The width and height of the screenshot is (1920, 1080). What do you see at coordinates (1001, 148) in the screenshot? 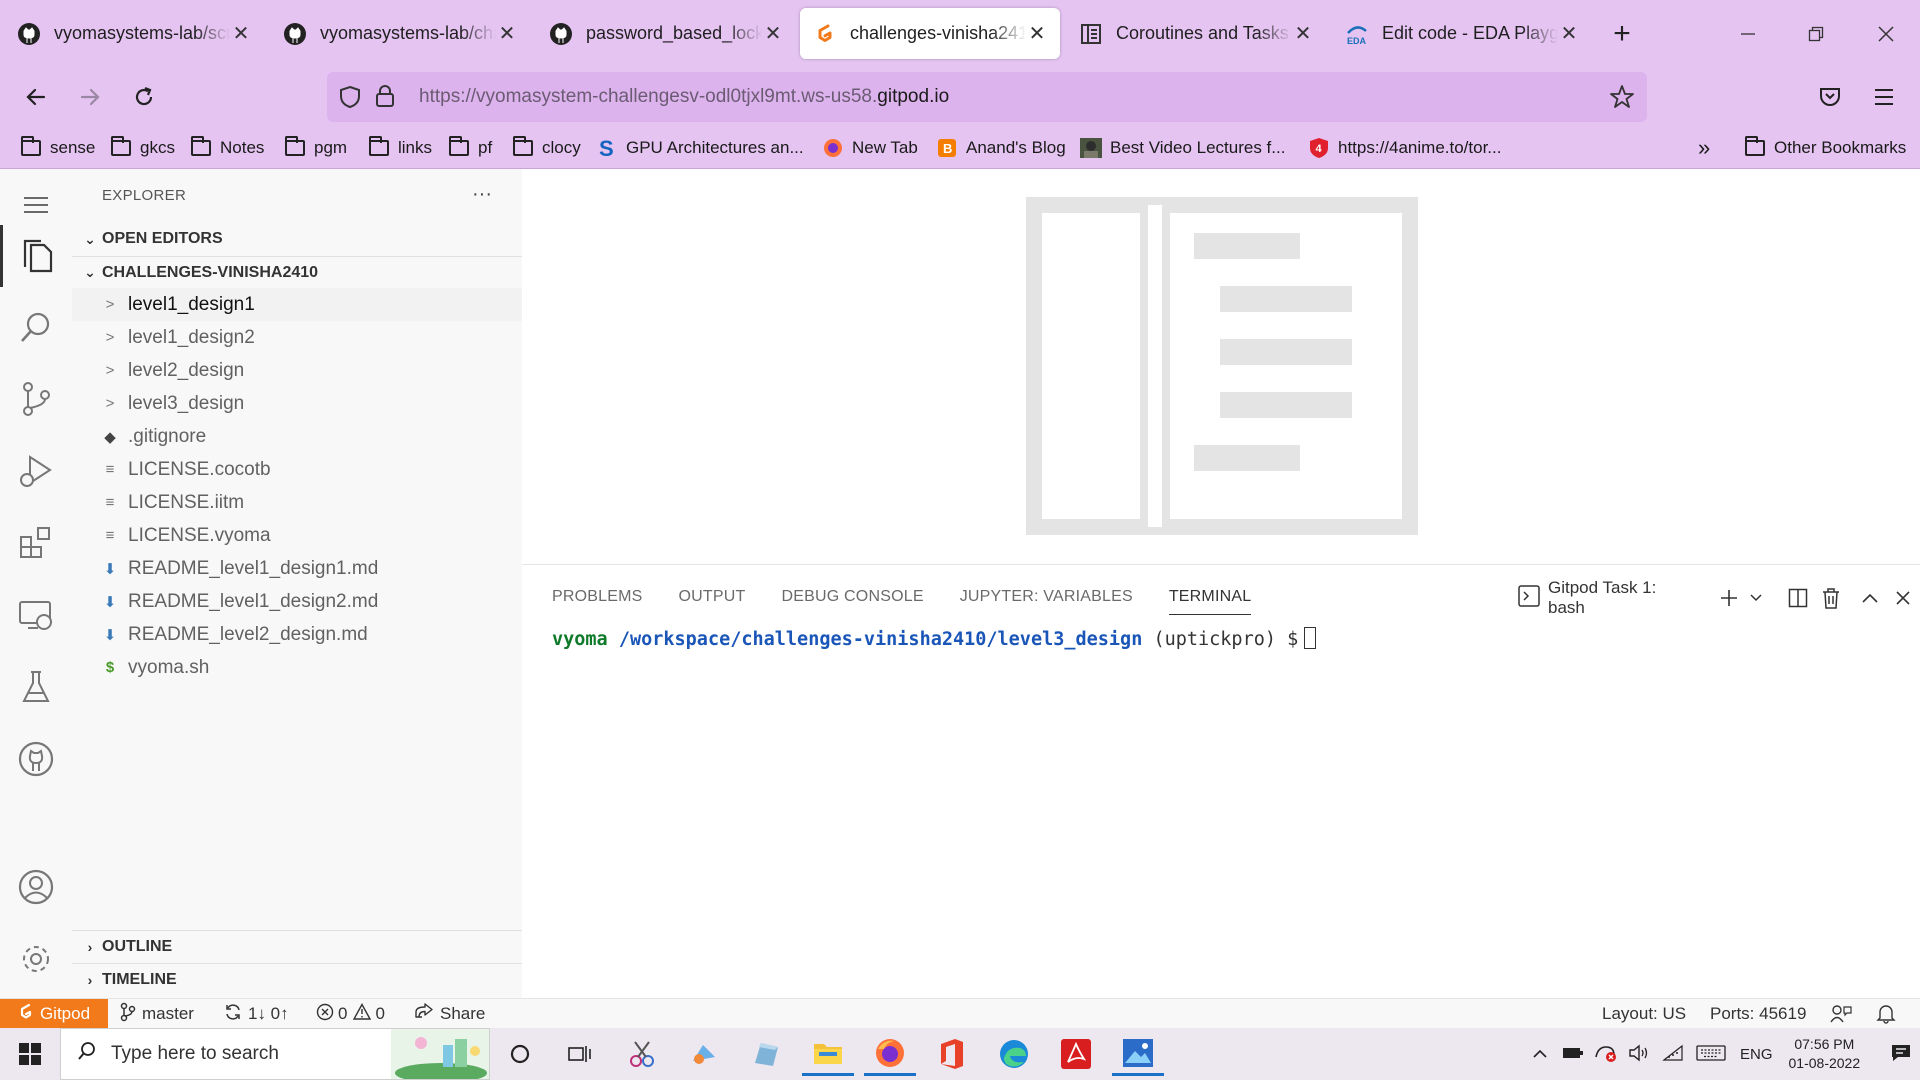
I see `bookmark-anands-blog: B Anand's Blog` at bounding box center [1001, 148].